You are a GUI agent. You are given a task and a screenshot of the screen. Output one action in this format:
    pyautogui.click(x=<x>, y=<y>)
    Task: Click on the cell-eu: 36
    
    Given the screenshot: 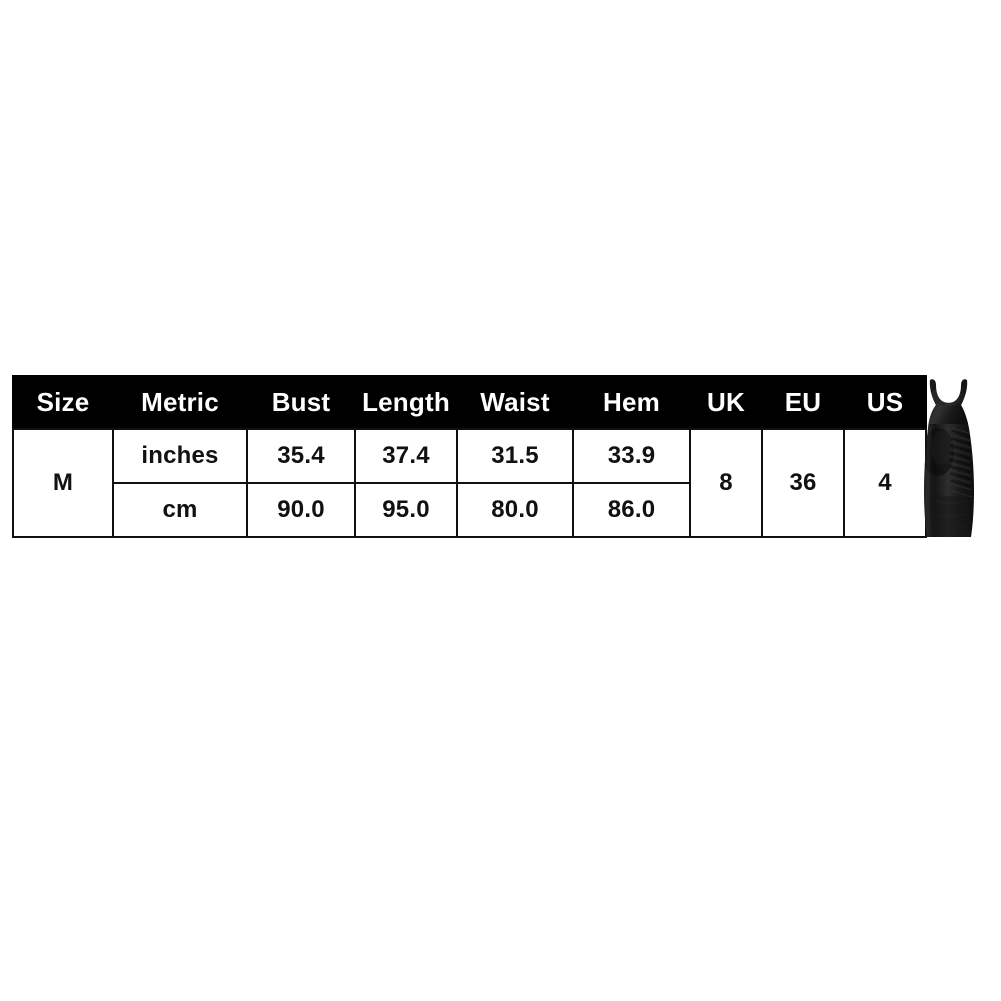 What is the action you would take?
    pyautogui.click(x=803, y=483)
    